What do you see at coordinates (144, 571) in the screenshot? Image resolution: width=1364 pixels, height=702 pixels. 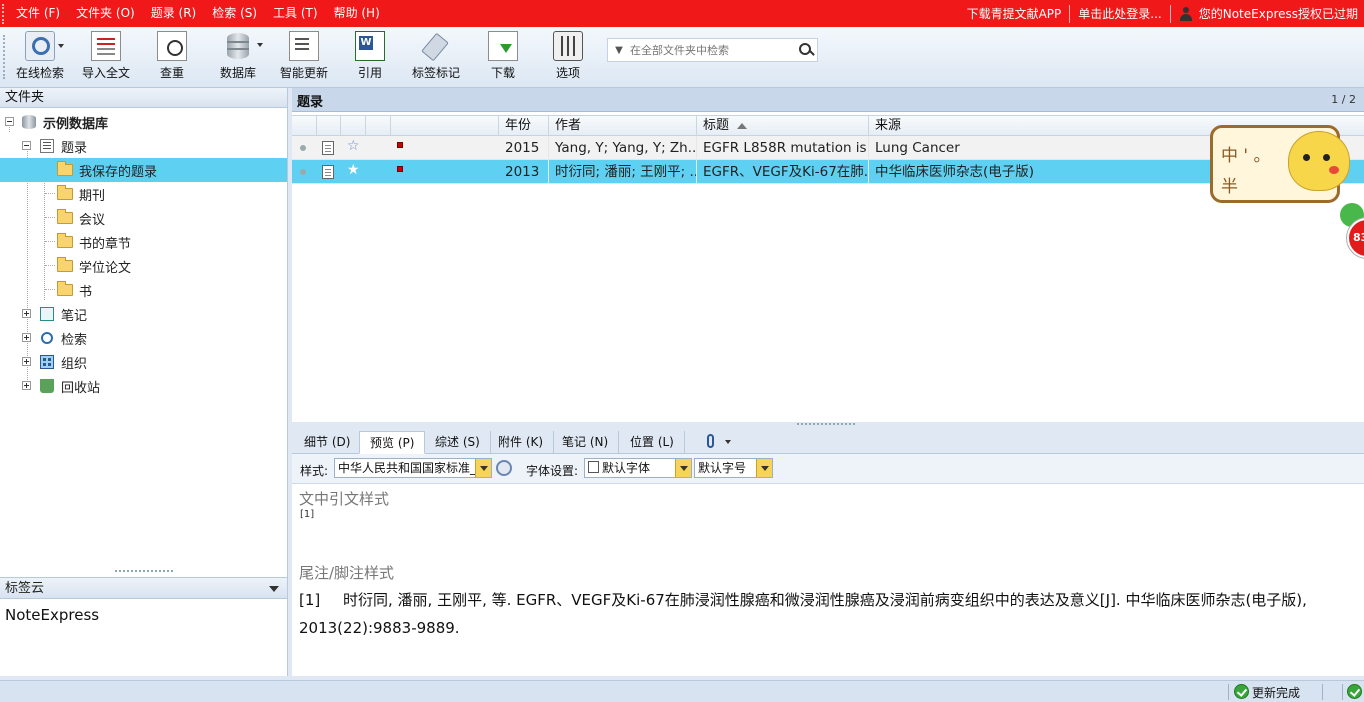 I see `pane-splitter` at bounding box center [144, 571].